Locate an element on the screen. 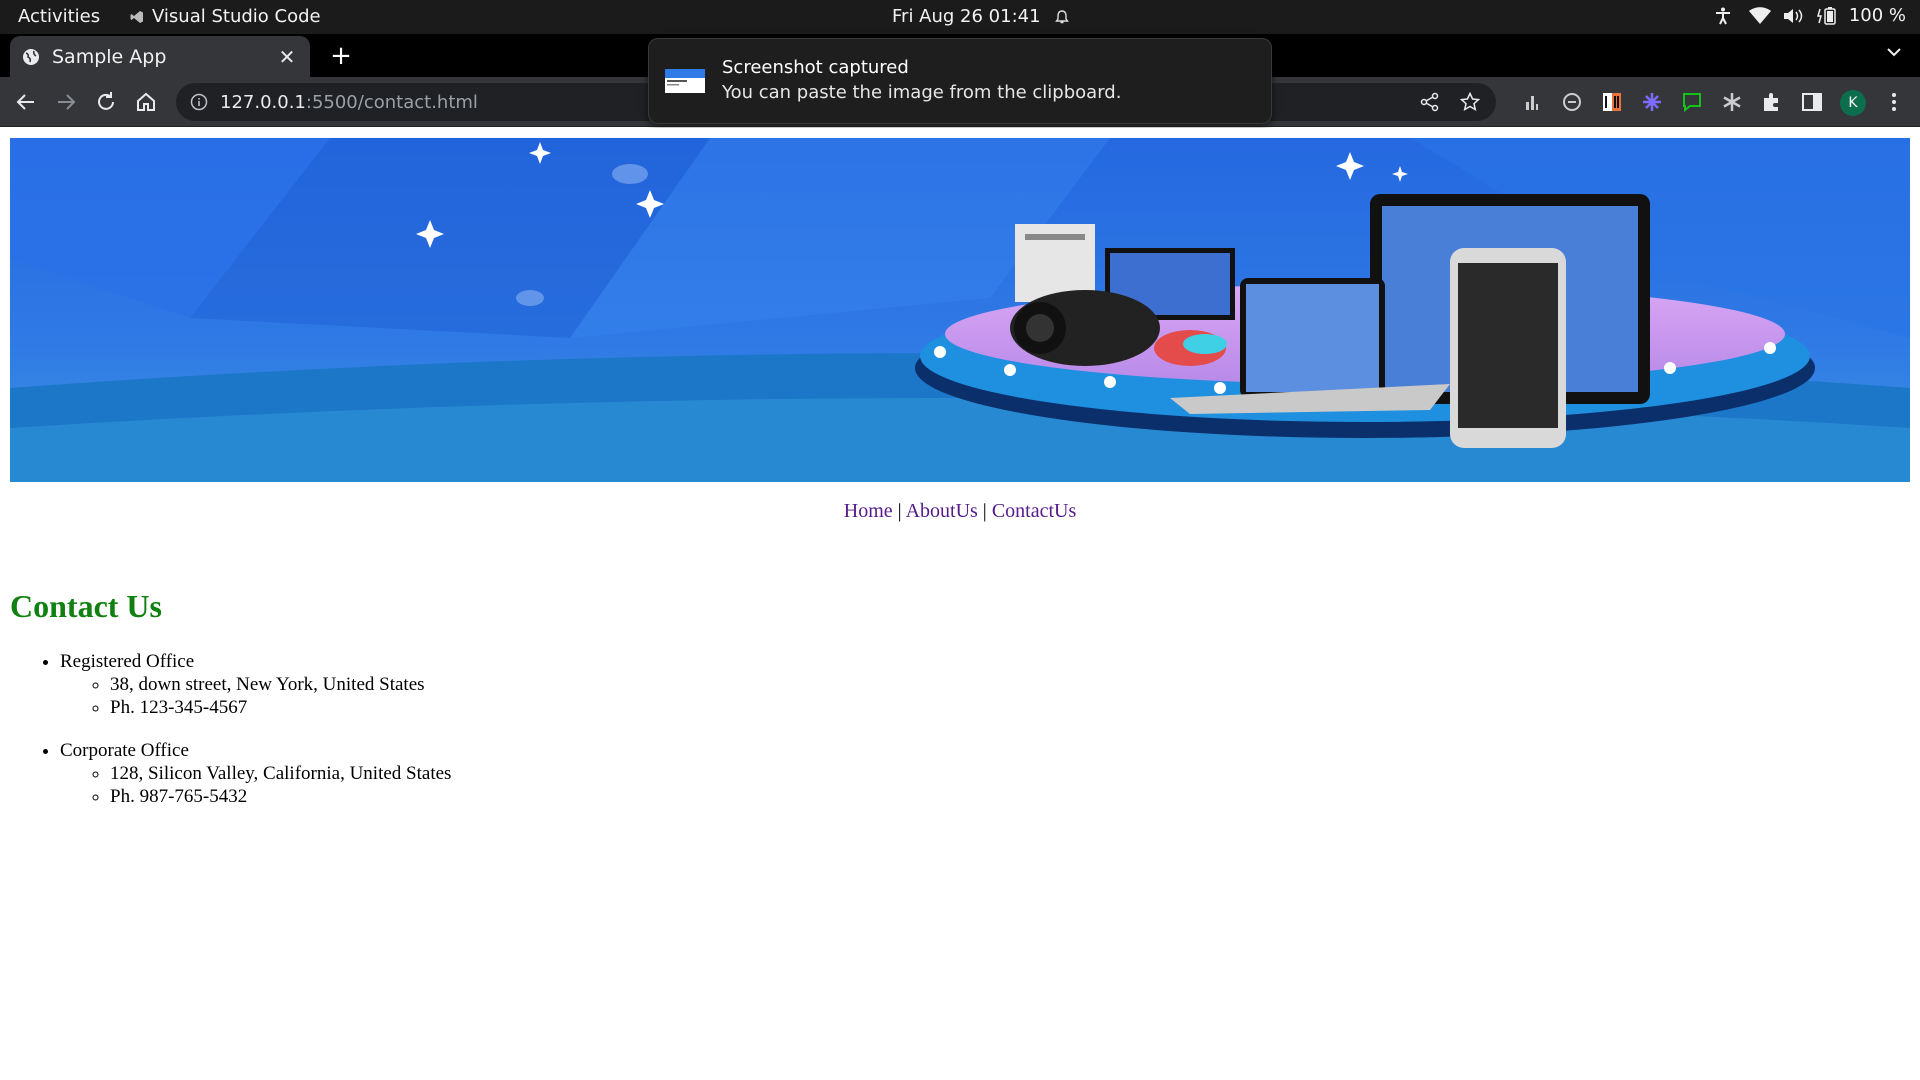 The height and width of the screenshot is (1080, 1920). tab-title: Sample App is located at coordinates (109, 56).